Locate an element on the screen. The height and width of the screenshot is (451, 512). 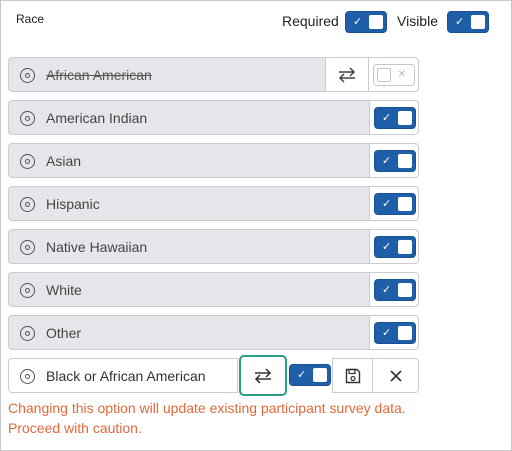
save-icon is located at coordinates (352, 375).